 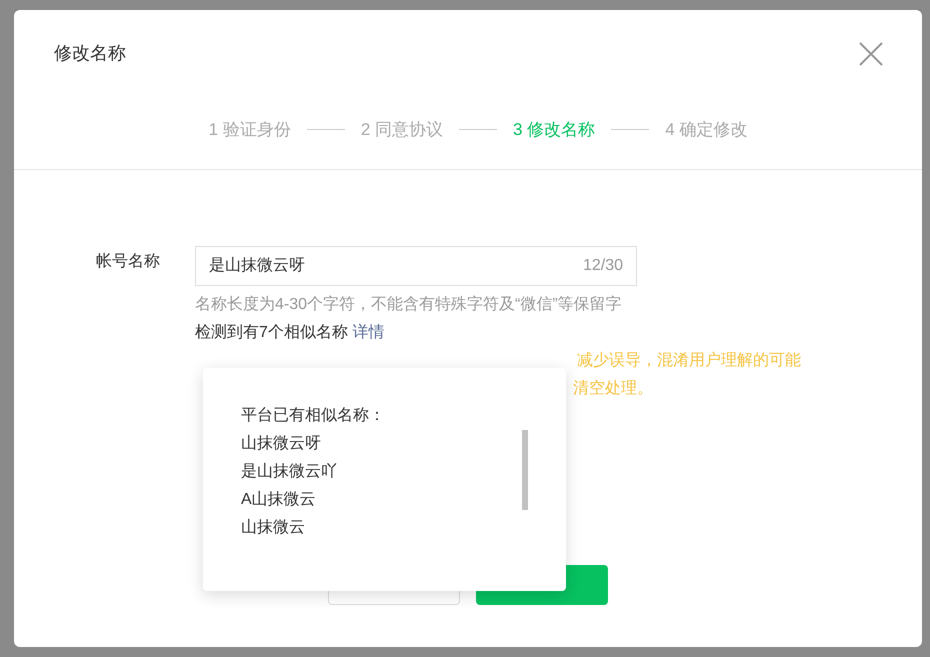 What do you see at coordinates (90, 53) in the screenshot?
I see `dialog-title: 修改名称` at bounding box center [90, 53].